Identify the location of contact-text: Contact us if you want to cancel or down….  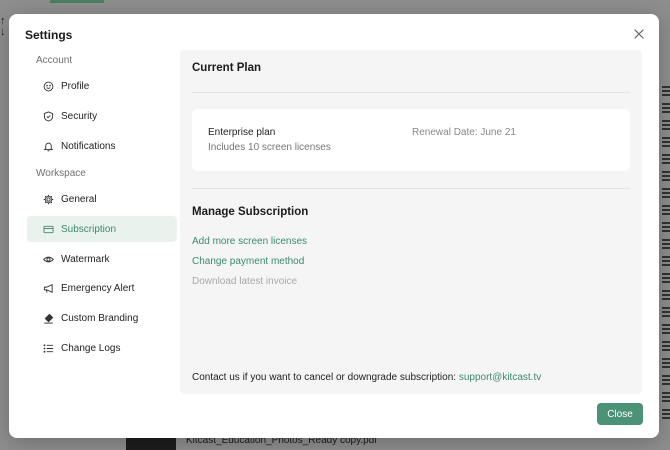
(324, 377).